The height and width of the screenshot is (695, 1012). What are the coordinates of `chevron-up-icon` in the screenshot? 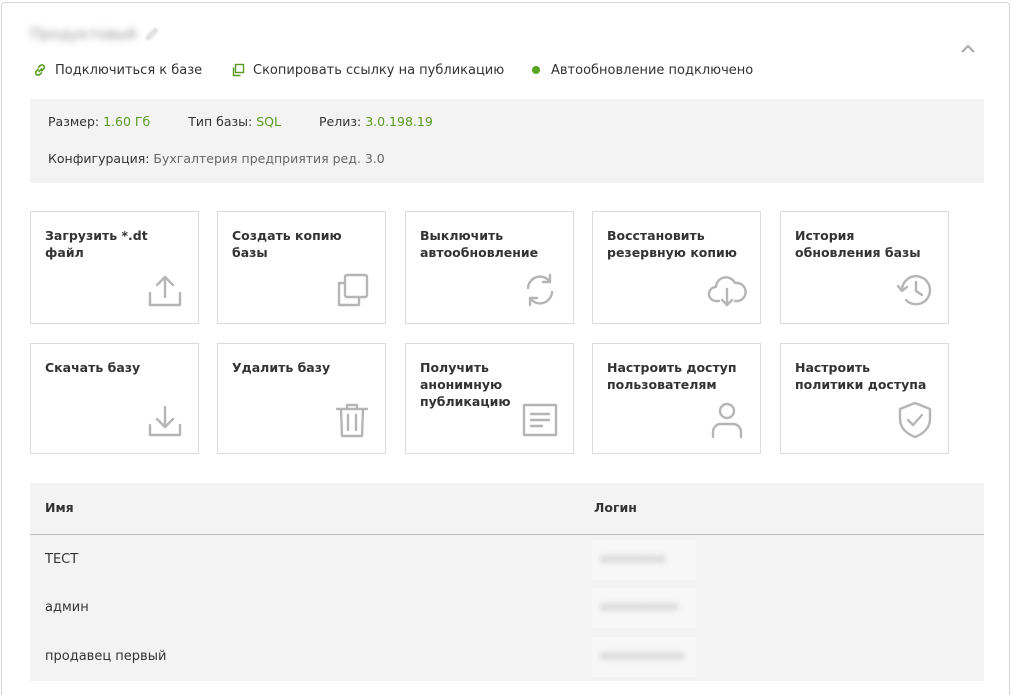 It's located at (968, 48).